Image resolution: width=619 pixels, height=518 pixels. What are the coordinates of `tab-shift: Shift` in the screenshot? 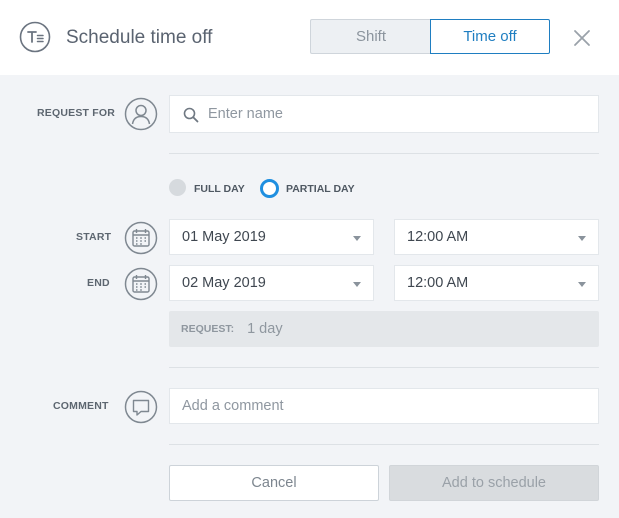 It's located at (370, 36).